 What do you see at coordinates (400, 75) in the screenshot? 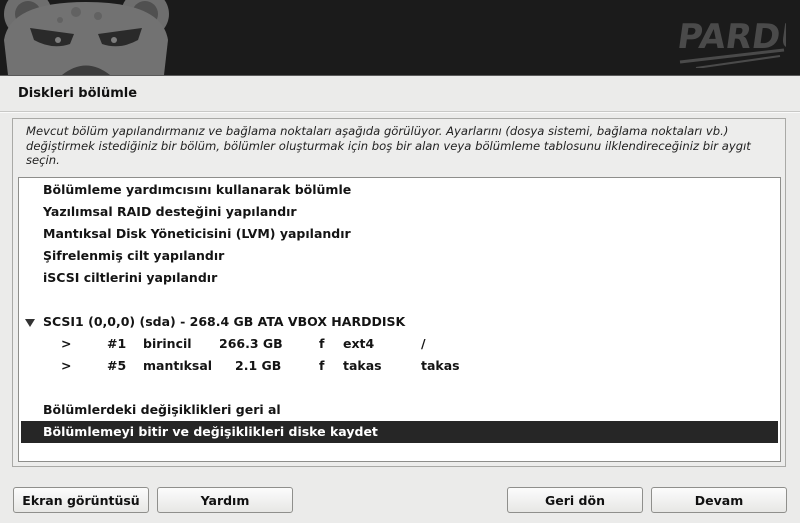
I see `banner-separator` at bounding box center [400, 75].